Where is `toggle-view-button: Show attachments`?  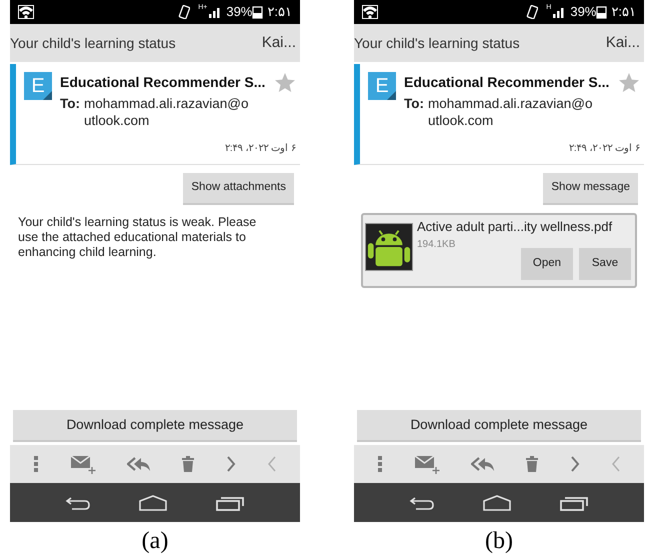
toggle-view-button: Show attachments is located at coordinates (238, 189).